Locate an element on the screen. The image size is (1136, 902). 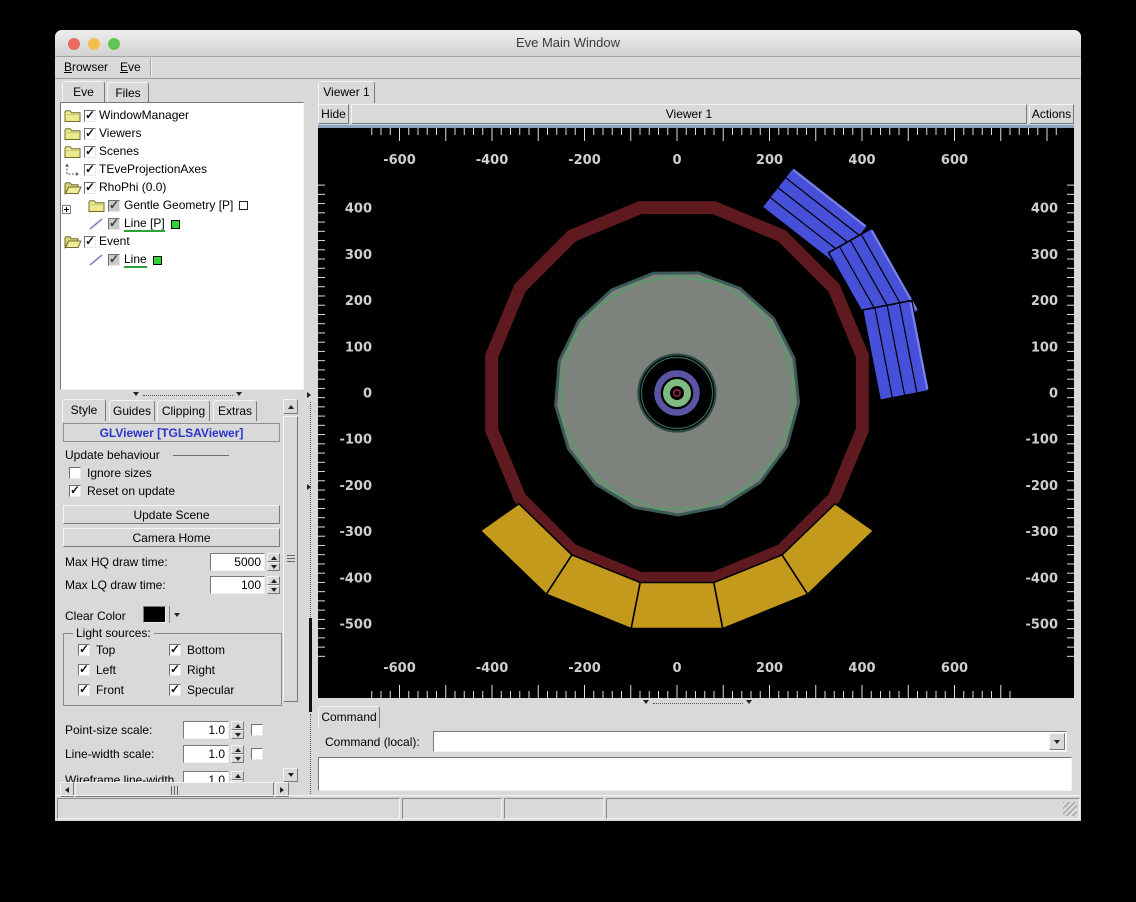
scroll-up-button is located at coordinates (290, 406).